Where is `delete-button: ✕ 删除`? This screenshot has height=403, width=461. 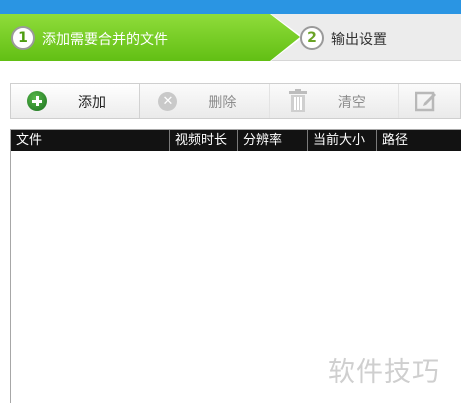
delete-button: ✕ 删除 is located at coordinates (205, 101).